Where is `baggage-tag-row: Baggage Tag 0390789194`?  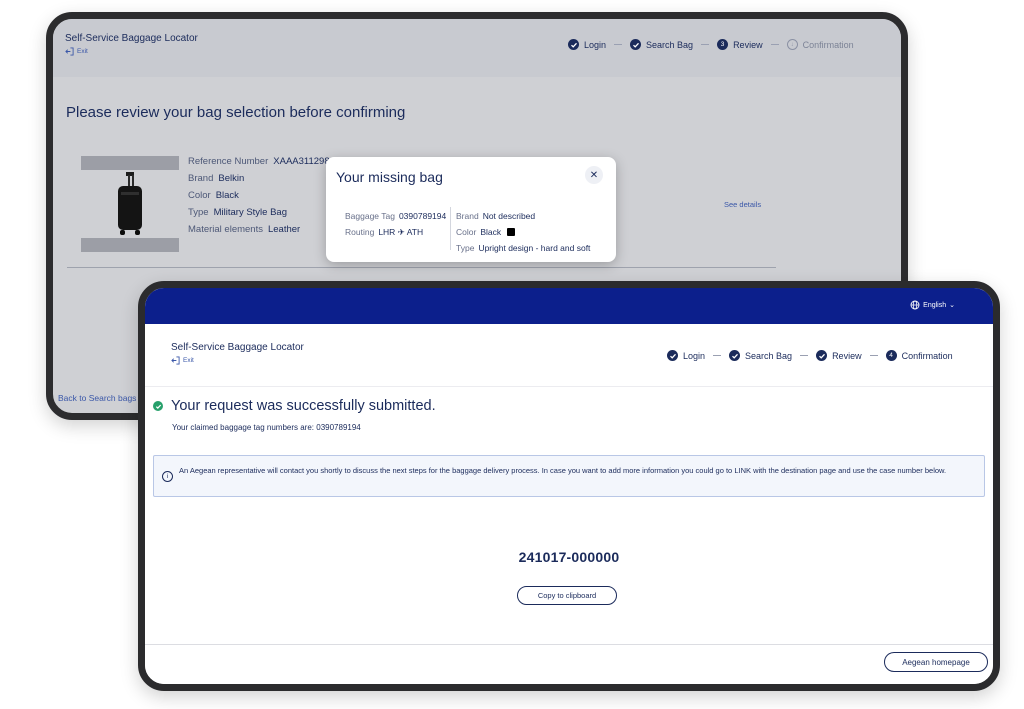 baggage-tag-row: Baggage Tag 0390789194 is located at coordinates (396, 216).